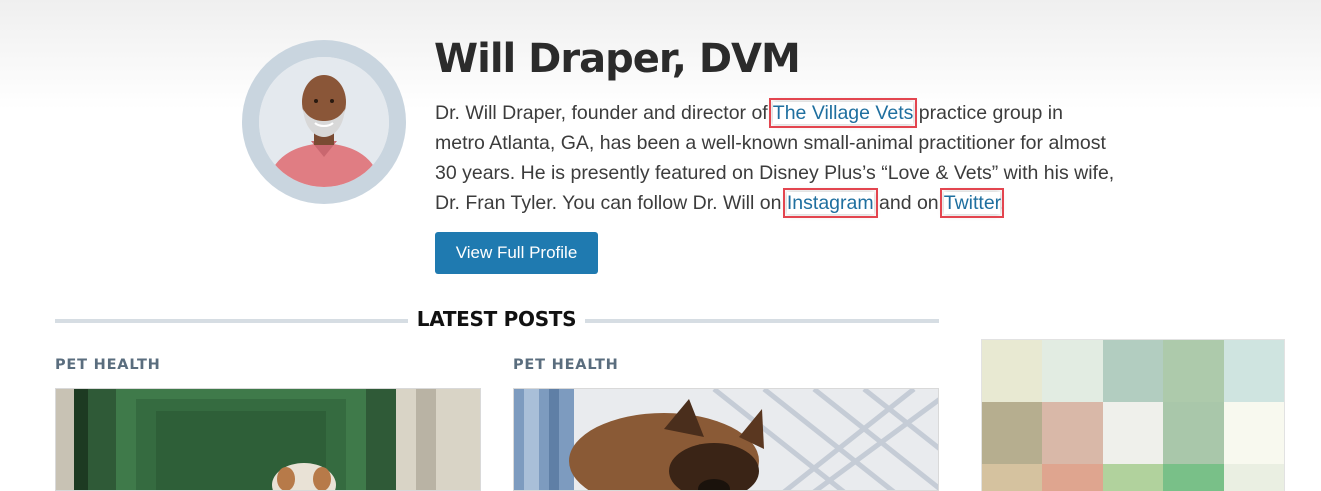  I want to click on ad-mosaic-placeholder, so click(1133, 415).